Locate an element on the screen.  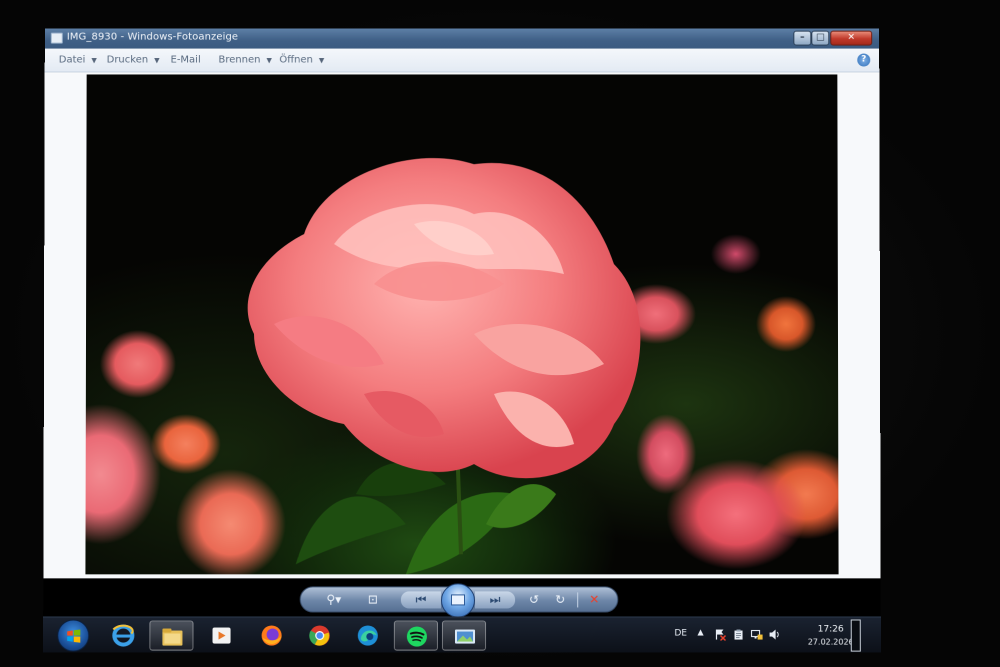
rotate-right-icon: ↻ is located at coordinates (560, 599).